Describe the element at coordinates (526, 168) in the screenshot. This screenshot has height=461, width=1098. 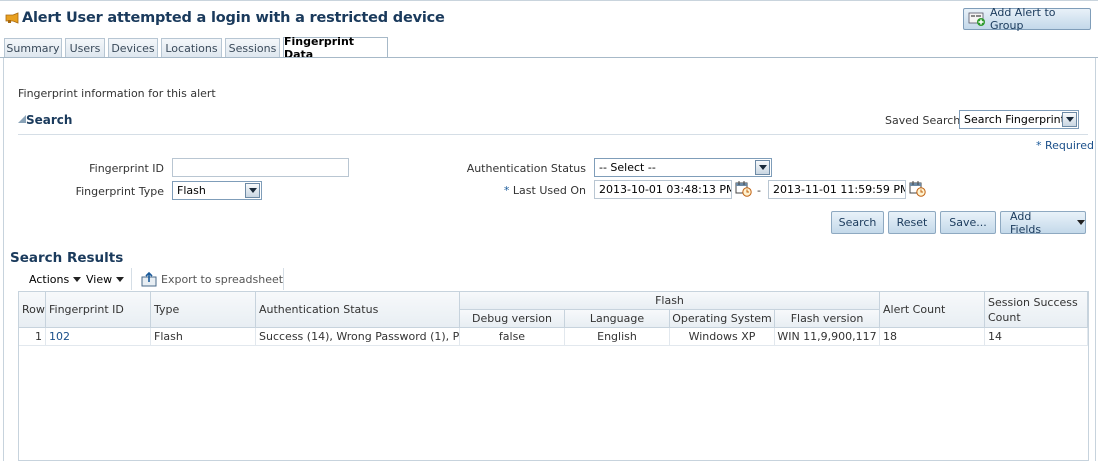
I see `auth-status-label: Authentication Status` at that location.